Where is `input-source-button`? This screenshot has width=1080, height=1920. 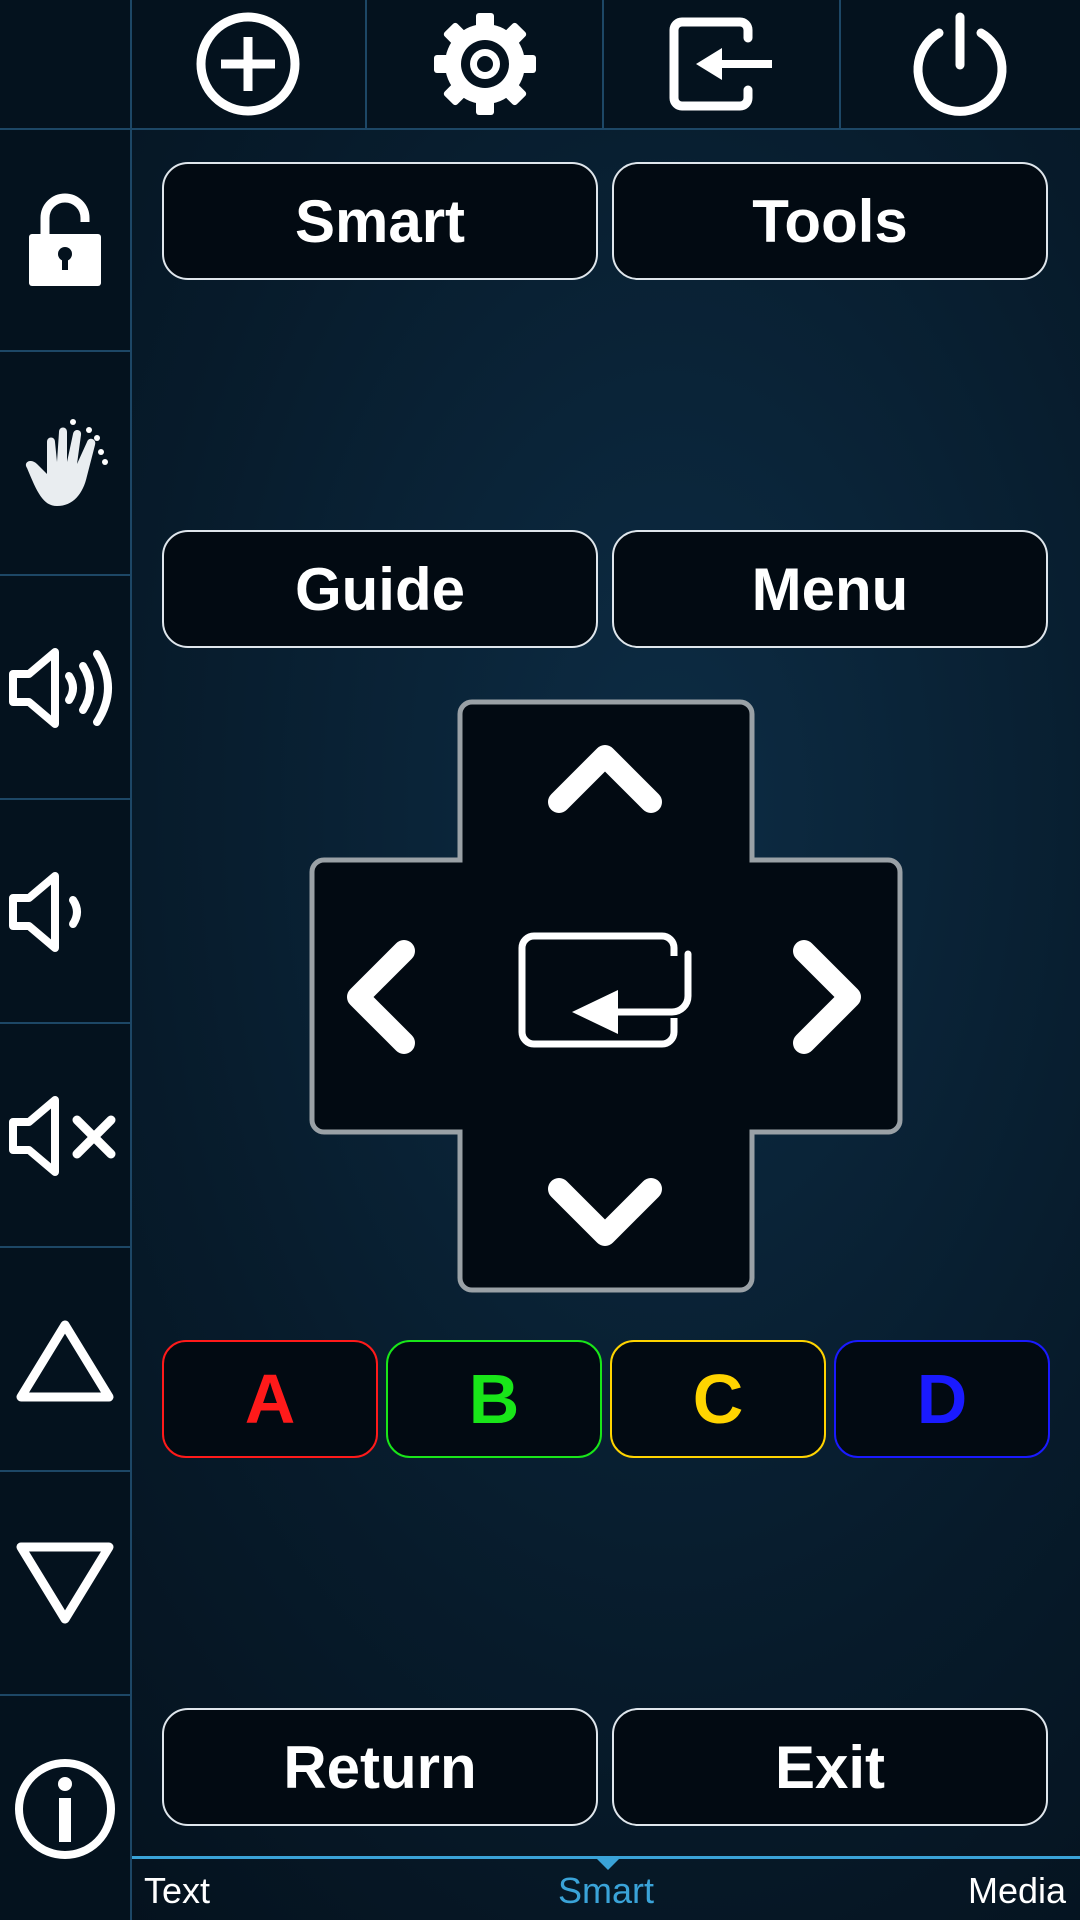
input-source-button is located at coordinates (722, 64).